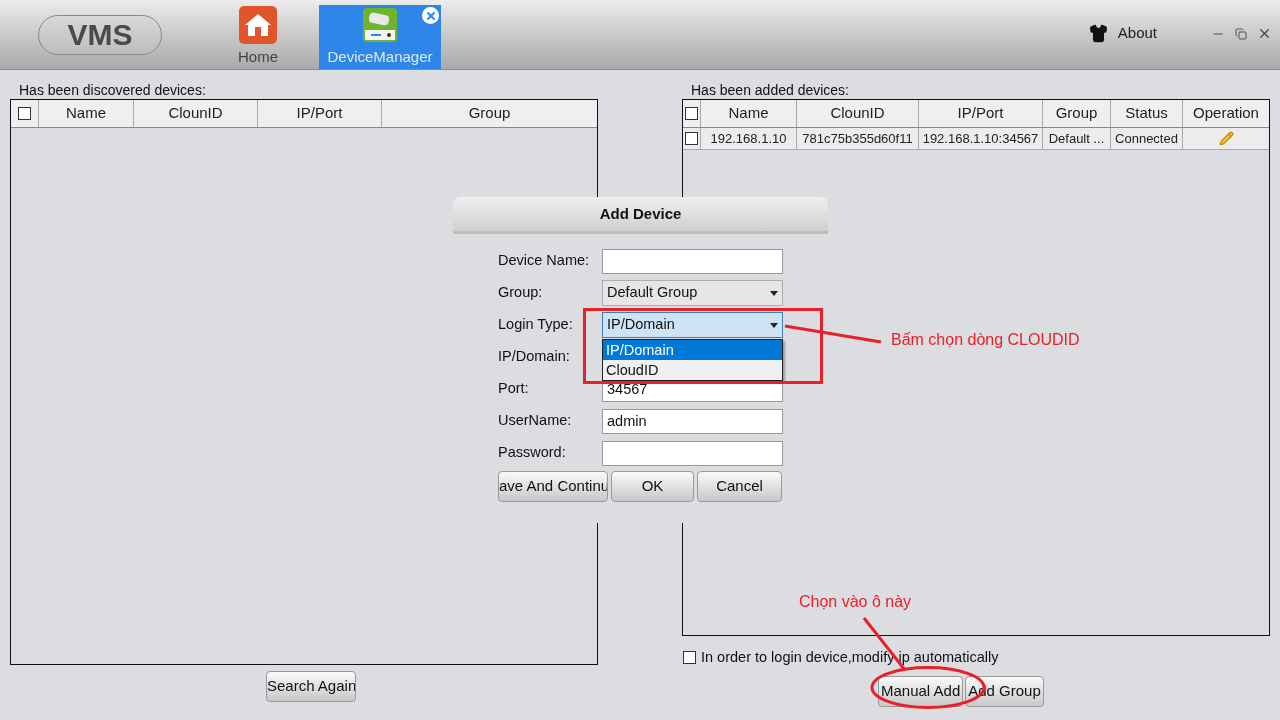  I want to click on table-cell: 781c75b355d60f11, so click(858, 138).